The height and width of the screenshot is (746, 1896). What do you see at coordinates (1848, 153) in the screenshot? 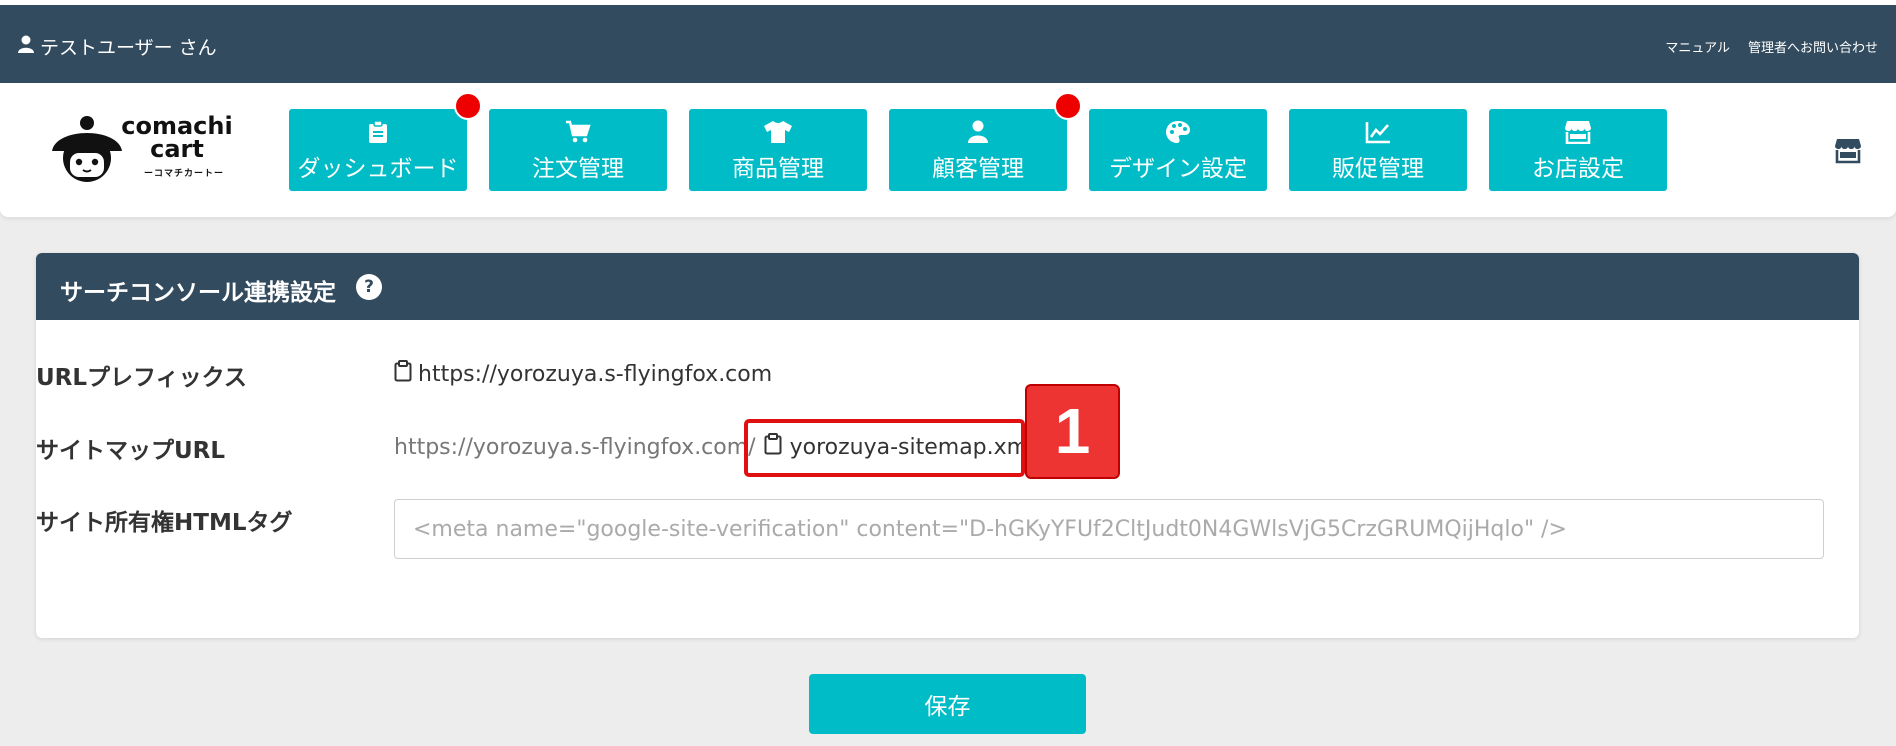
I see `storefront-icon` at bounding box center [1848, 153].